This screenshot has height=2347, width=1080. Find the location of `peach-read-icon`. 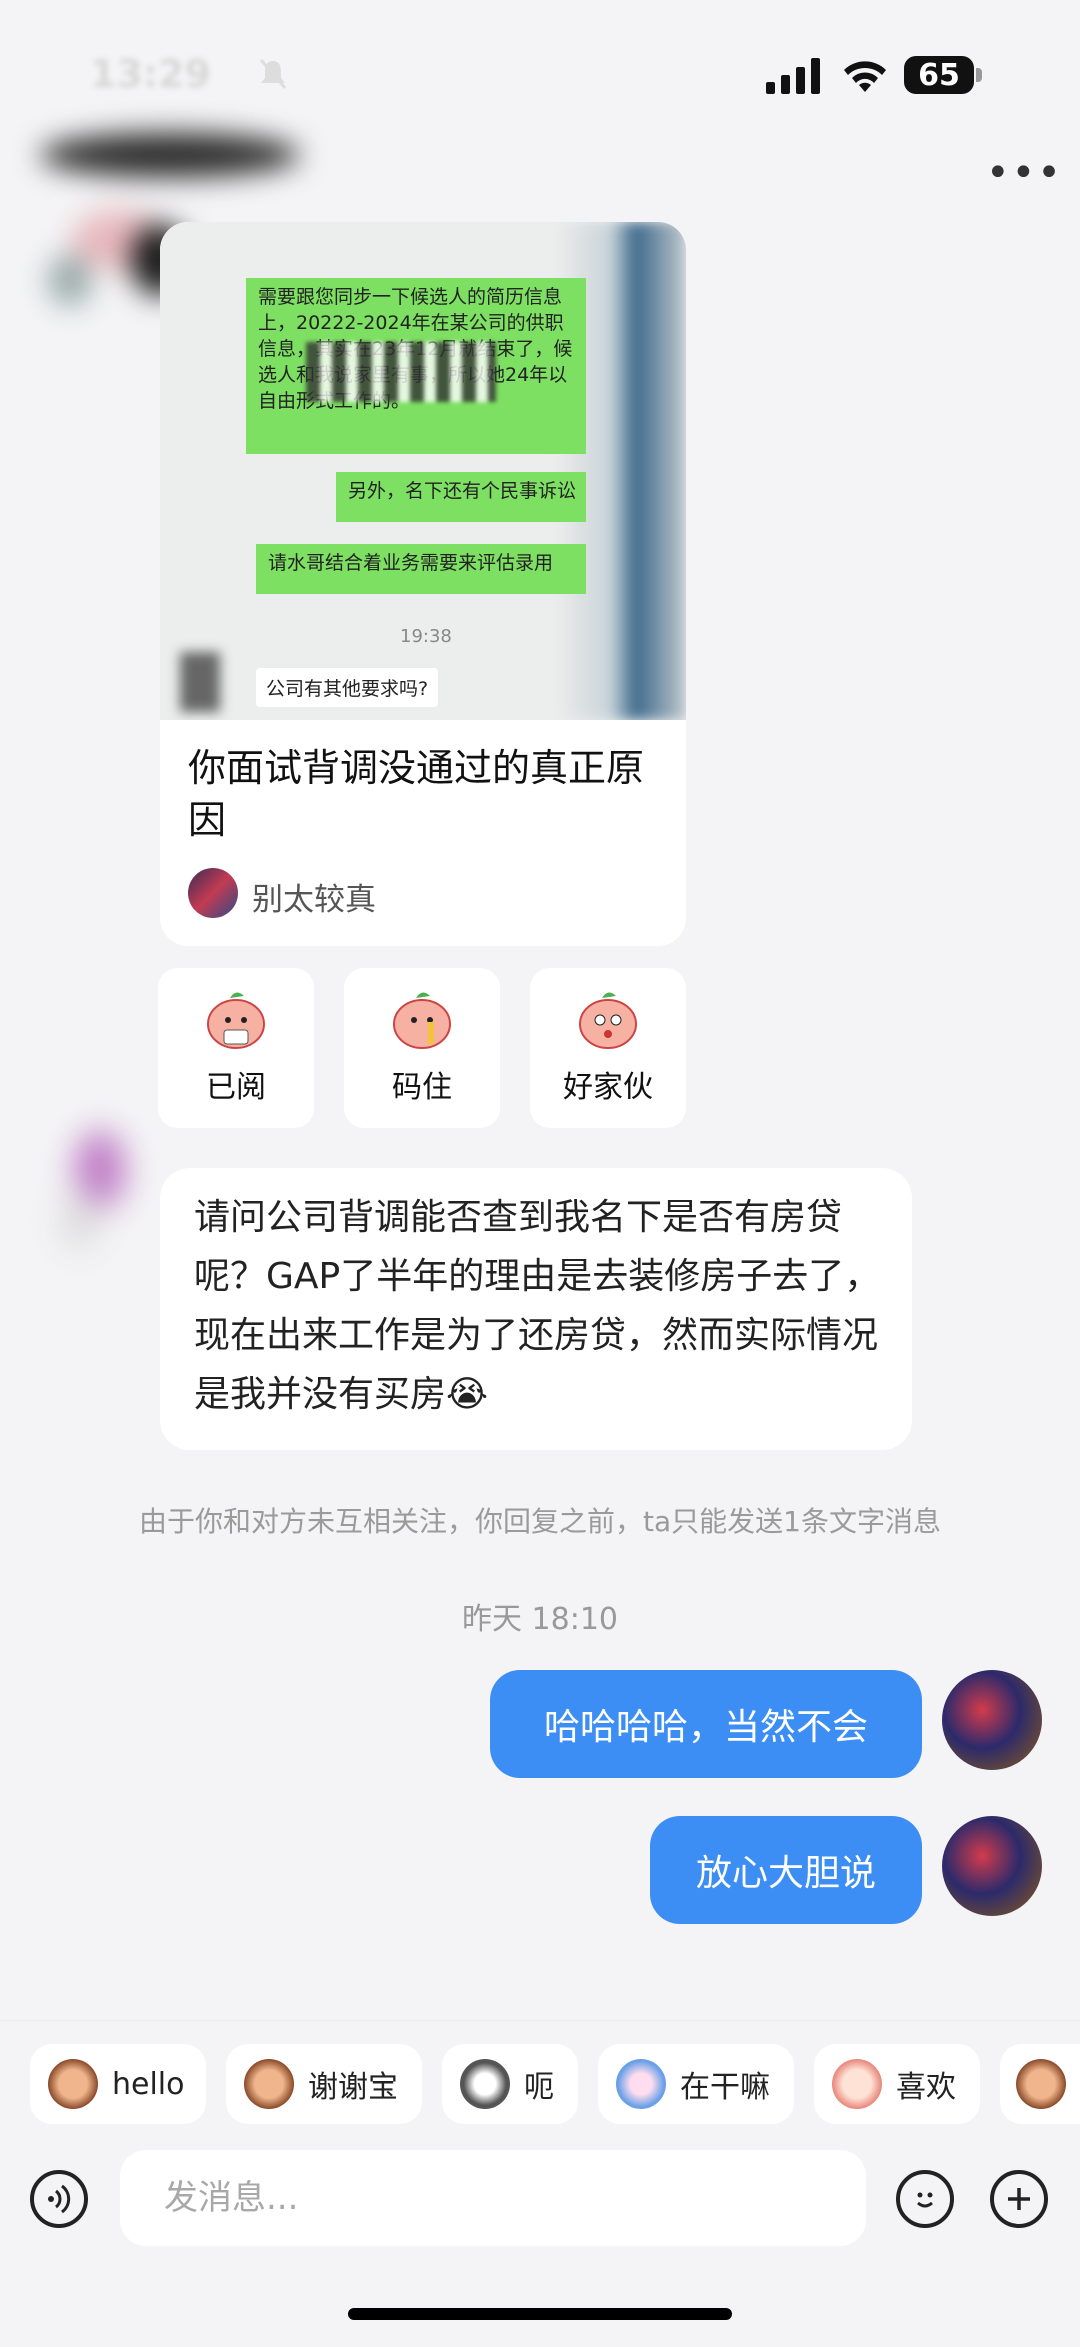

peach-read-icon is located at coordinates (236, 1020).